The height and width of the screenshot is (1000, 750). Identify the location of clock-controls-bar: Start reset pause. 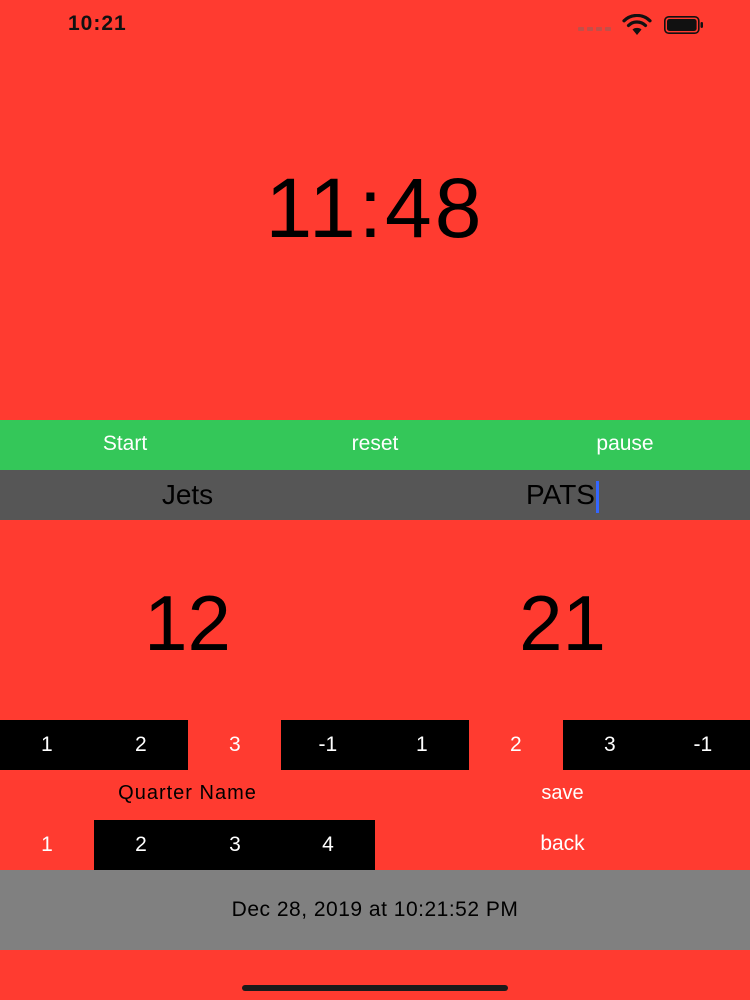
(375, 445).